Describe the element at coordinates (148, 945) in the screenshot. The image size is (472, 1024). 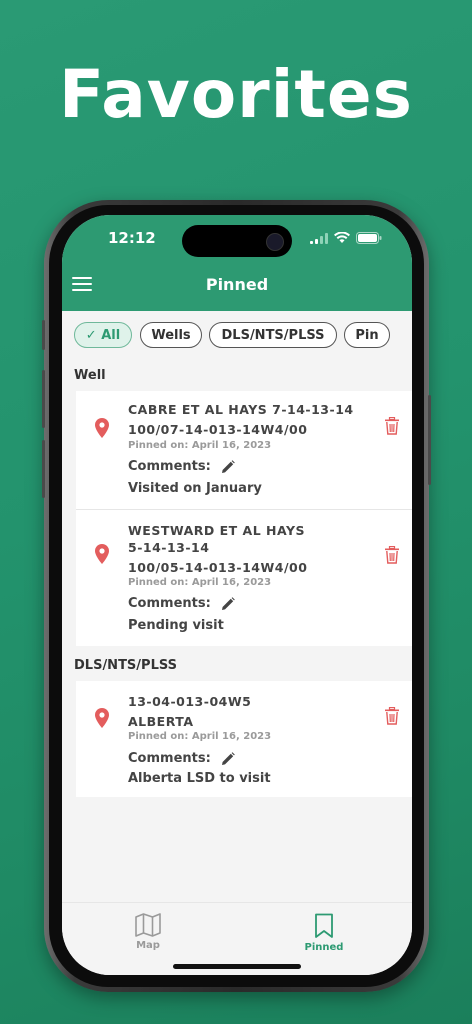
I see `tab-label-map: Map` at that location.